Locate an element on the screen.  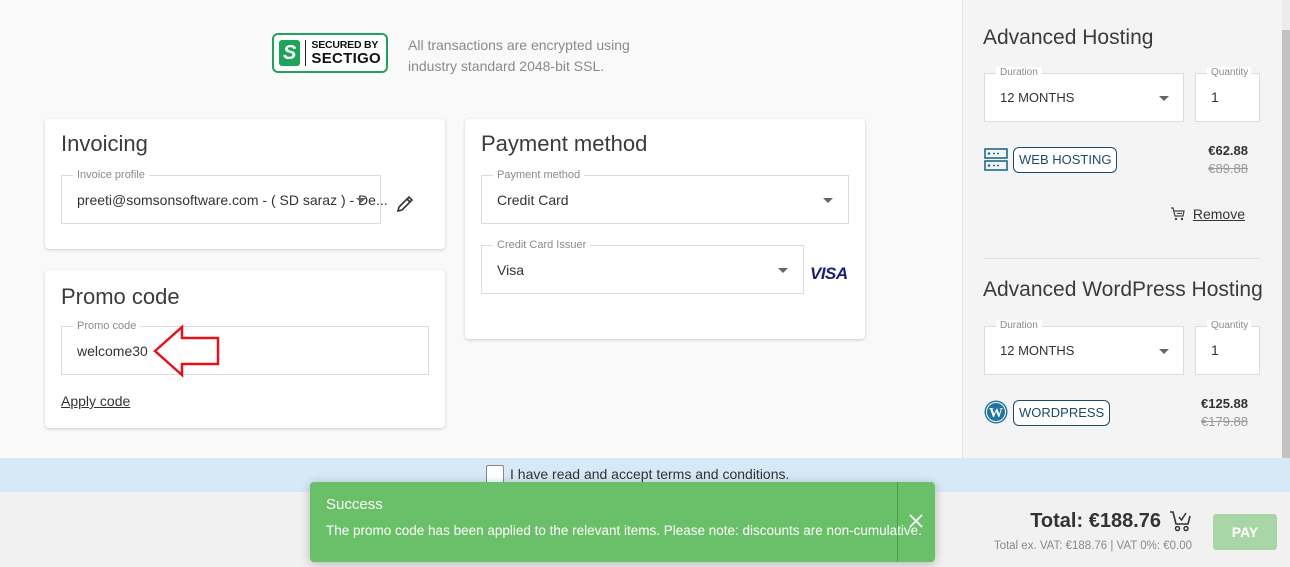
remove-link: Remove is located at coordinates (1218, 214).